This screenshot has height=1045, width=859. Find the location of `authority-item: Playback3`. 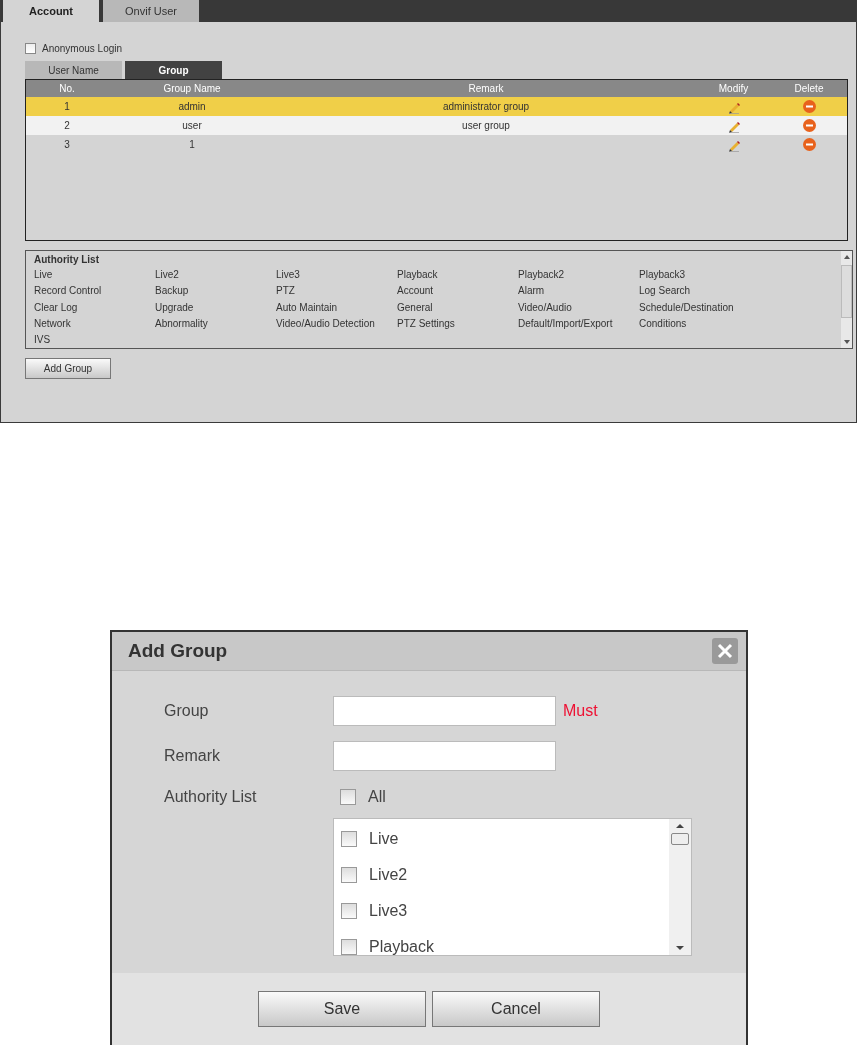

authority-item: Playback3 is located at coordinates (663, 275).